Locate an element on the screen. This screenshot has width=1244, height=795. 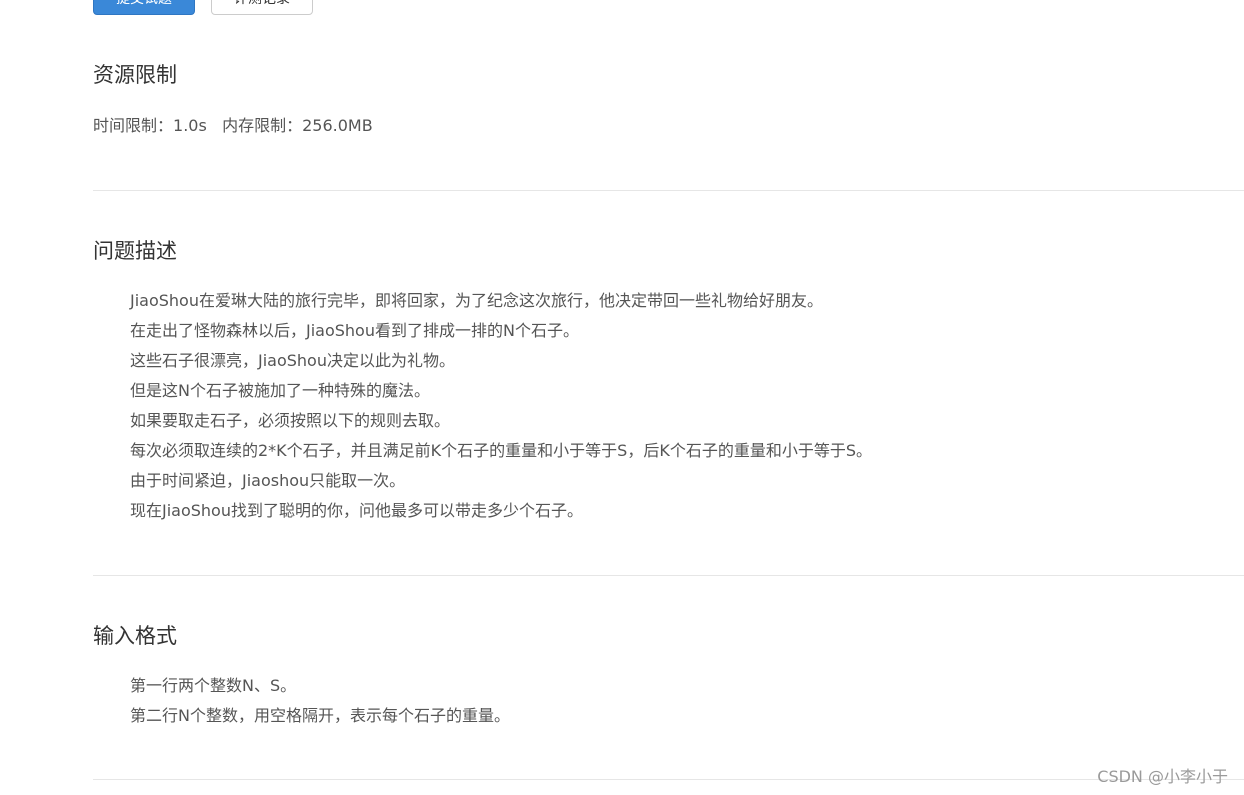
resource-limit-section: 资源限制 时间限制：1.0s 内存限制：256.0MB is located at coordinates (668, 101).